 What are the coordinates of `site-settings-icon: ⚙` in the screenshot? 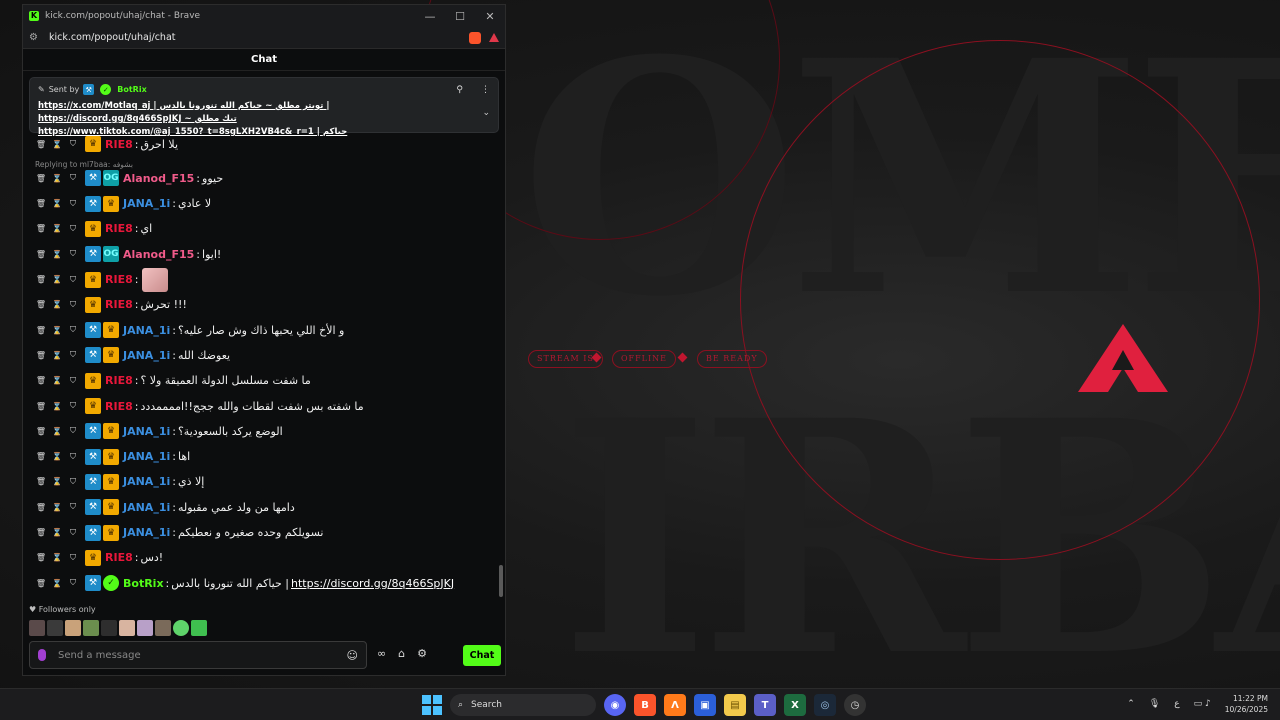 It's located at (35, 37).